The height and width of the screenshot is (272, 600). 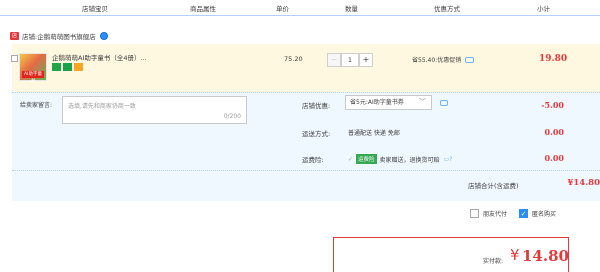 What do you see at coordinates (366, 159) in the screenshot?
I see `insurance-tag: 运费险` at bounding box center [366, 159].